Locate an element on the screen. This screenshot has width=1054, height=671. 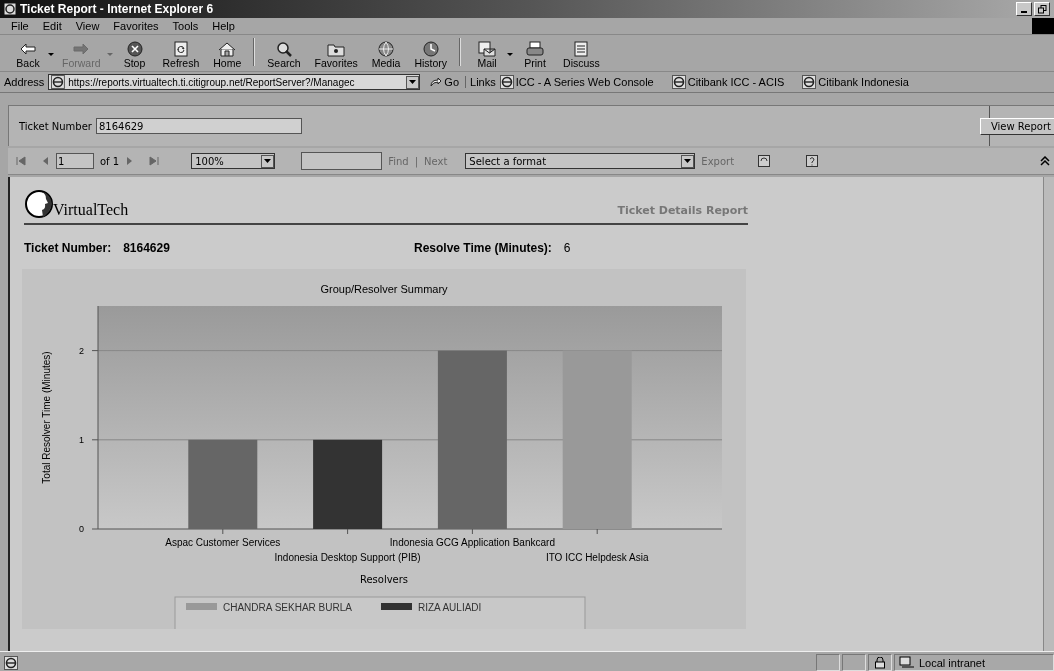
toolbar-button: Media is located at coordinates (386, 55).